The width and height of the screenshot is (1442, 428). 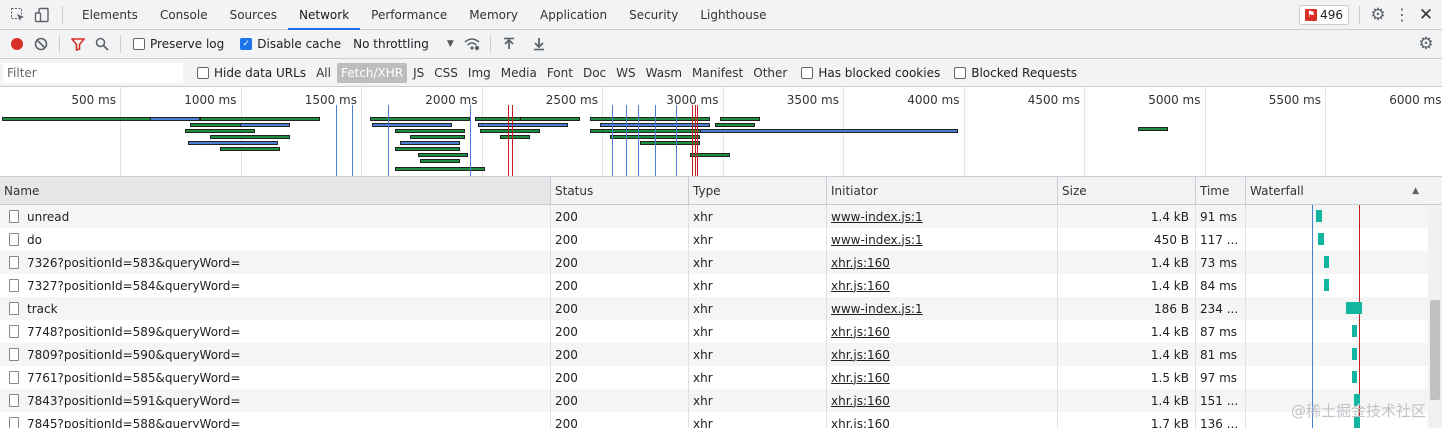 What do you see at coordinates (1312, 308) in the screenshot?
I see `dom-content-loaded-line` at bounding box center [1312, 308].